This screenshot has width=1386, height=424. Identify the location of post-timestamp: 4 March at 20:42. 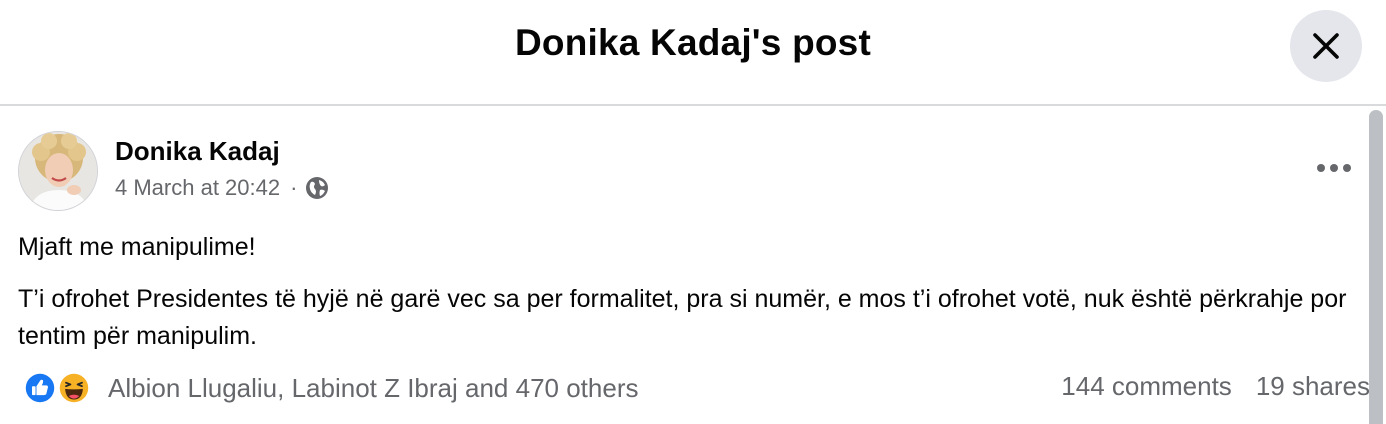
(197, 188).